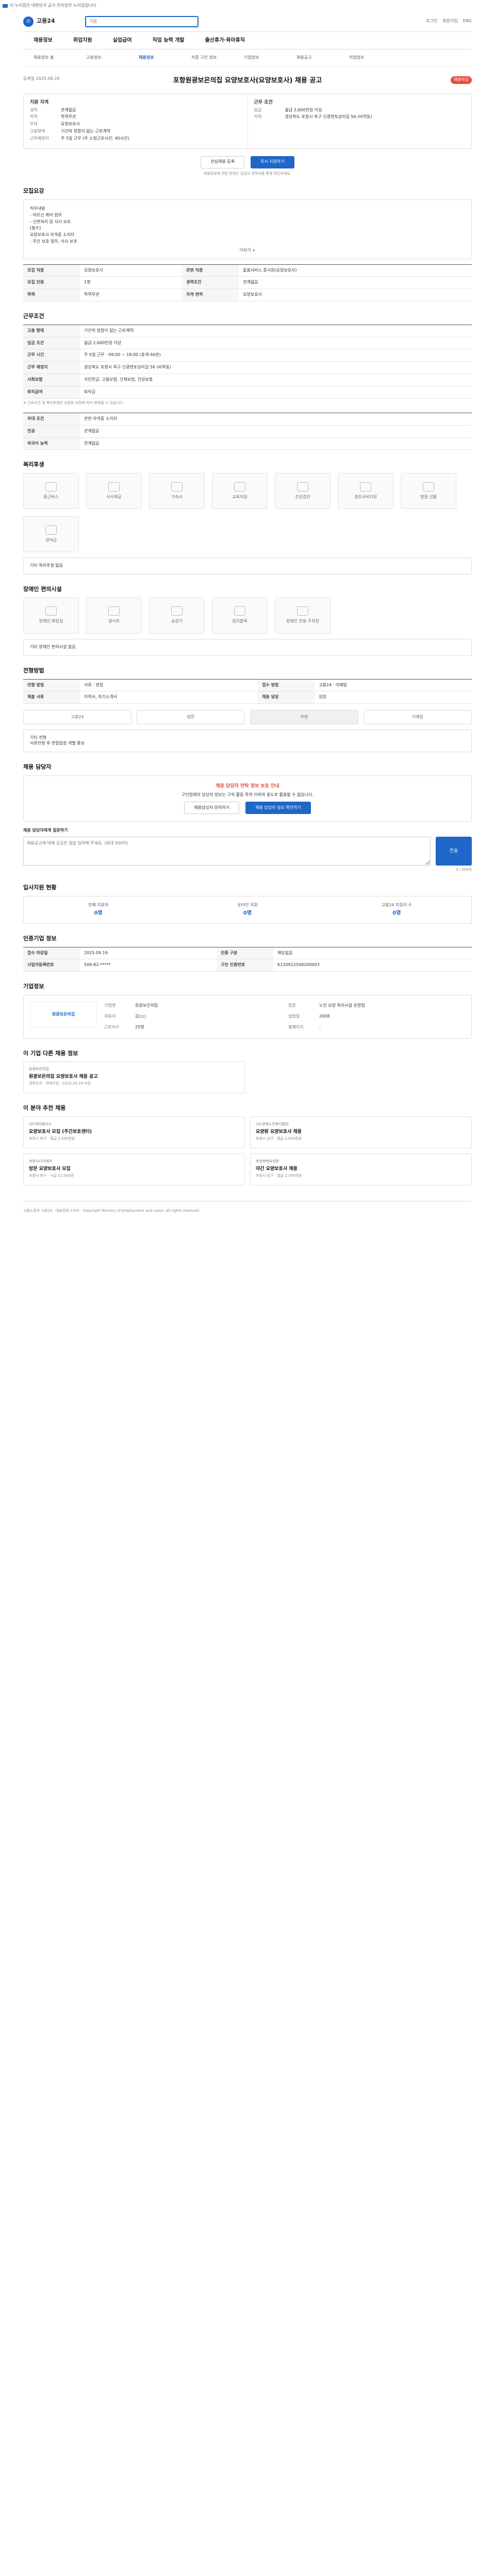 The image size is (495, 2576). I want to click on welfare-label: 건강검진, so click(302, 497).